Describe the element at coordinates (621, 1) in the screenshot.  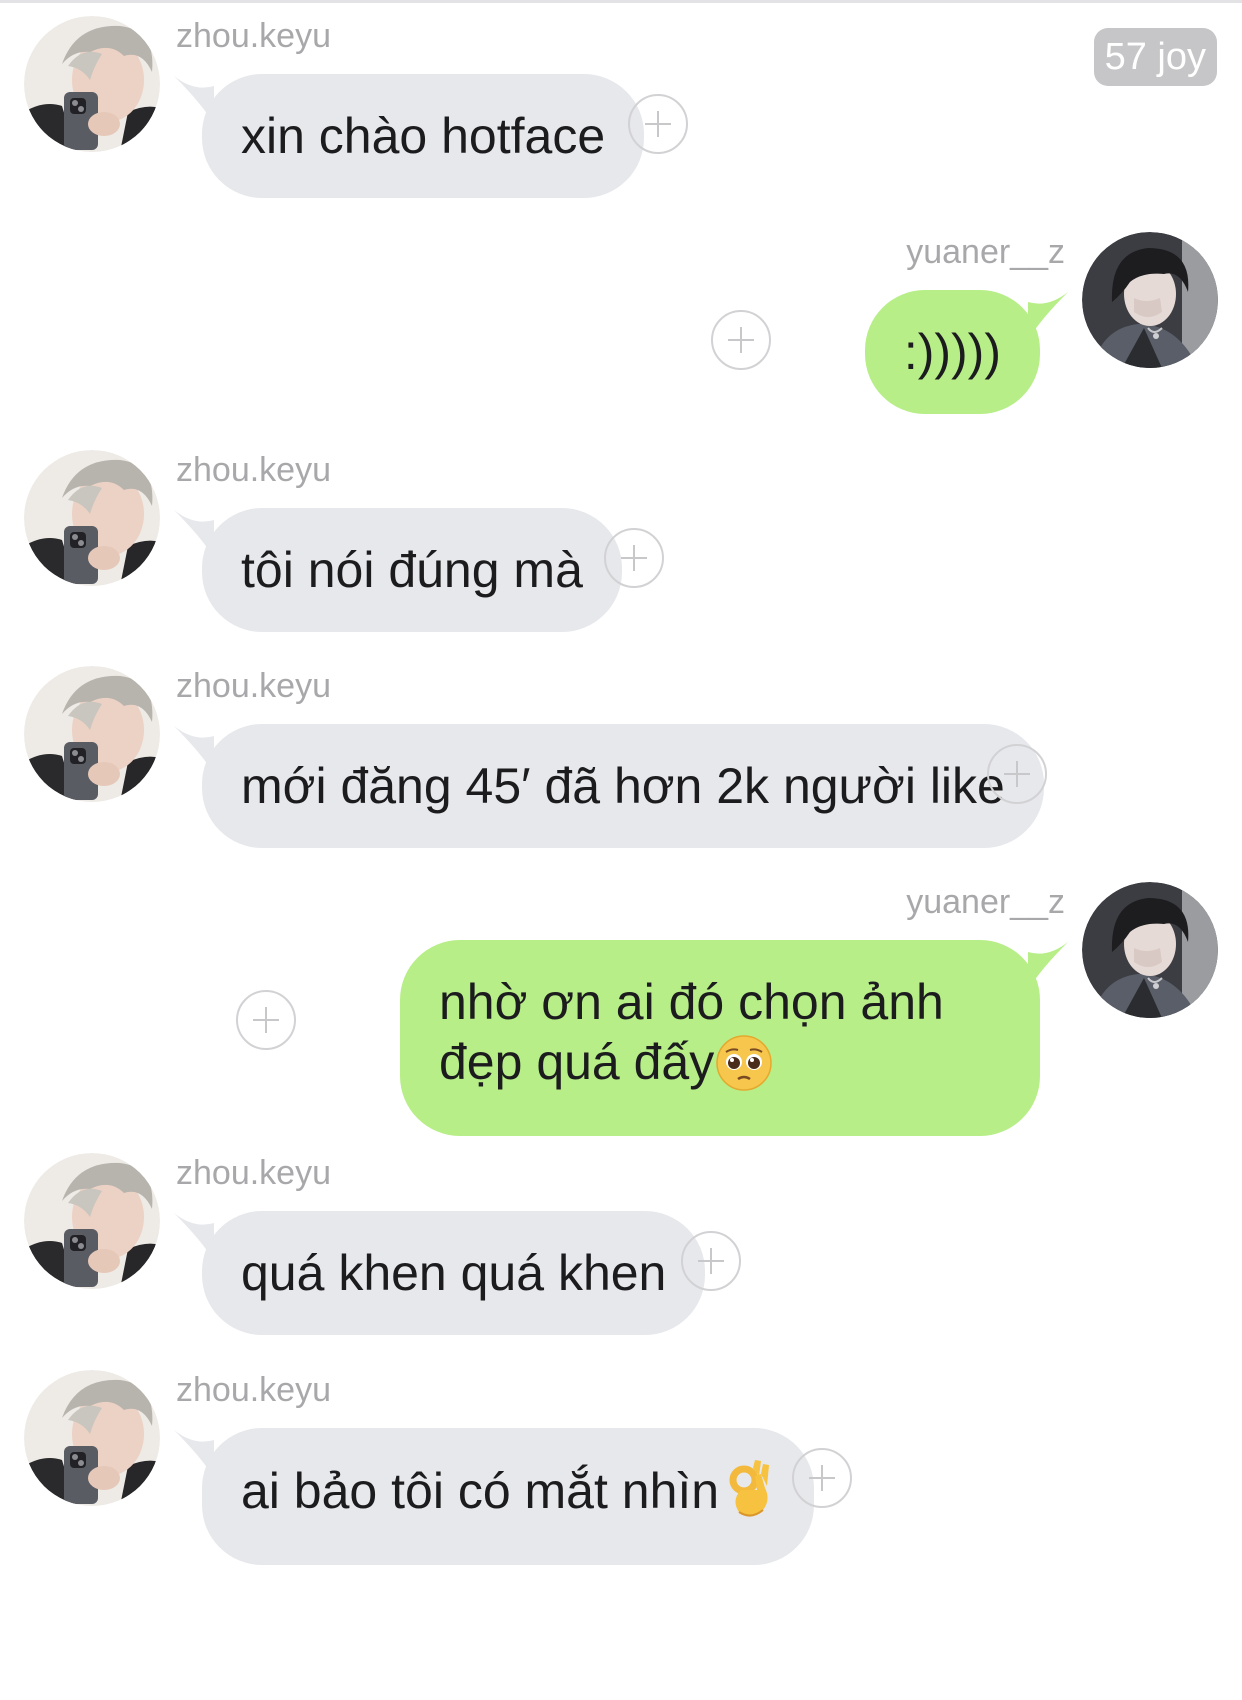
I see `top-divider` at that location.